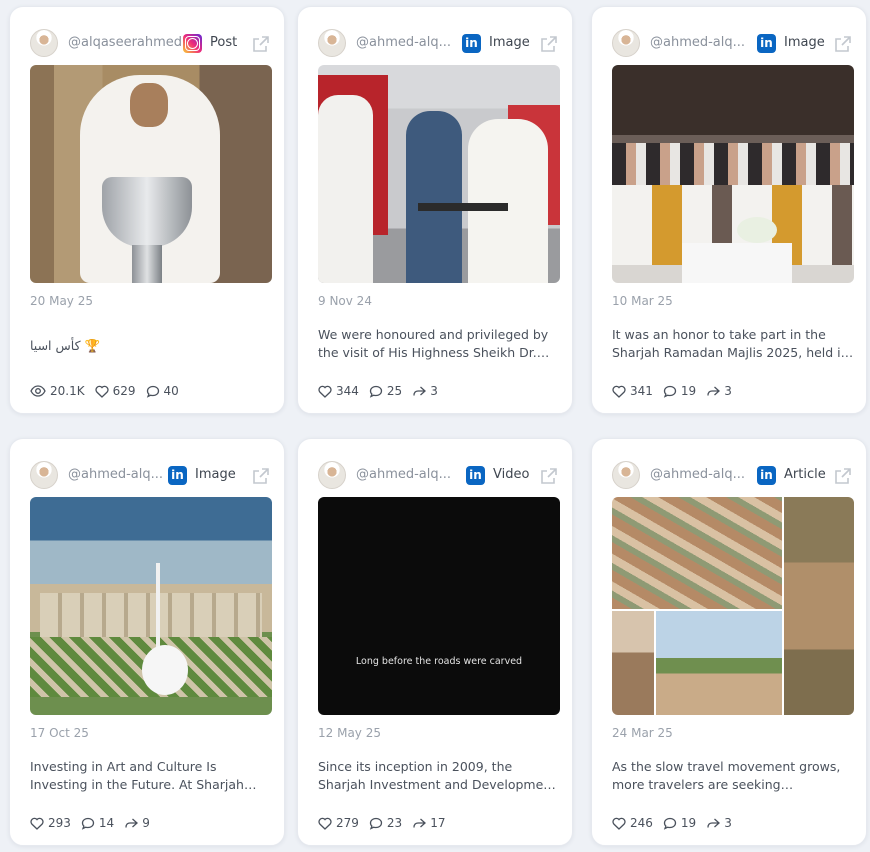  What do you see at coordinates (57, 391) in the screenshot?
I see `views-stat: 20.1K` at bounding box center [57, 391].